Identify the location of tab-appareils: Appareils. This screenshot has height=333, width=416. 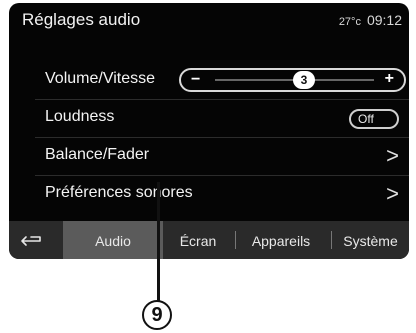
(281, 240).